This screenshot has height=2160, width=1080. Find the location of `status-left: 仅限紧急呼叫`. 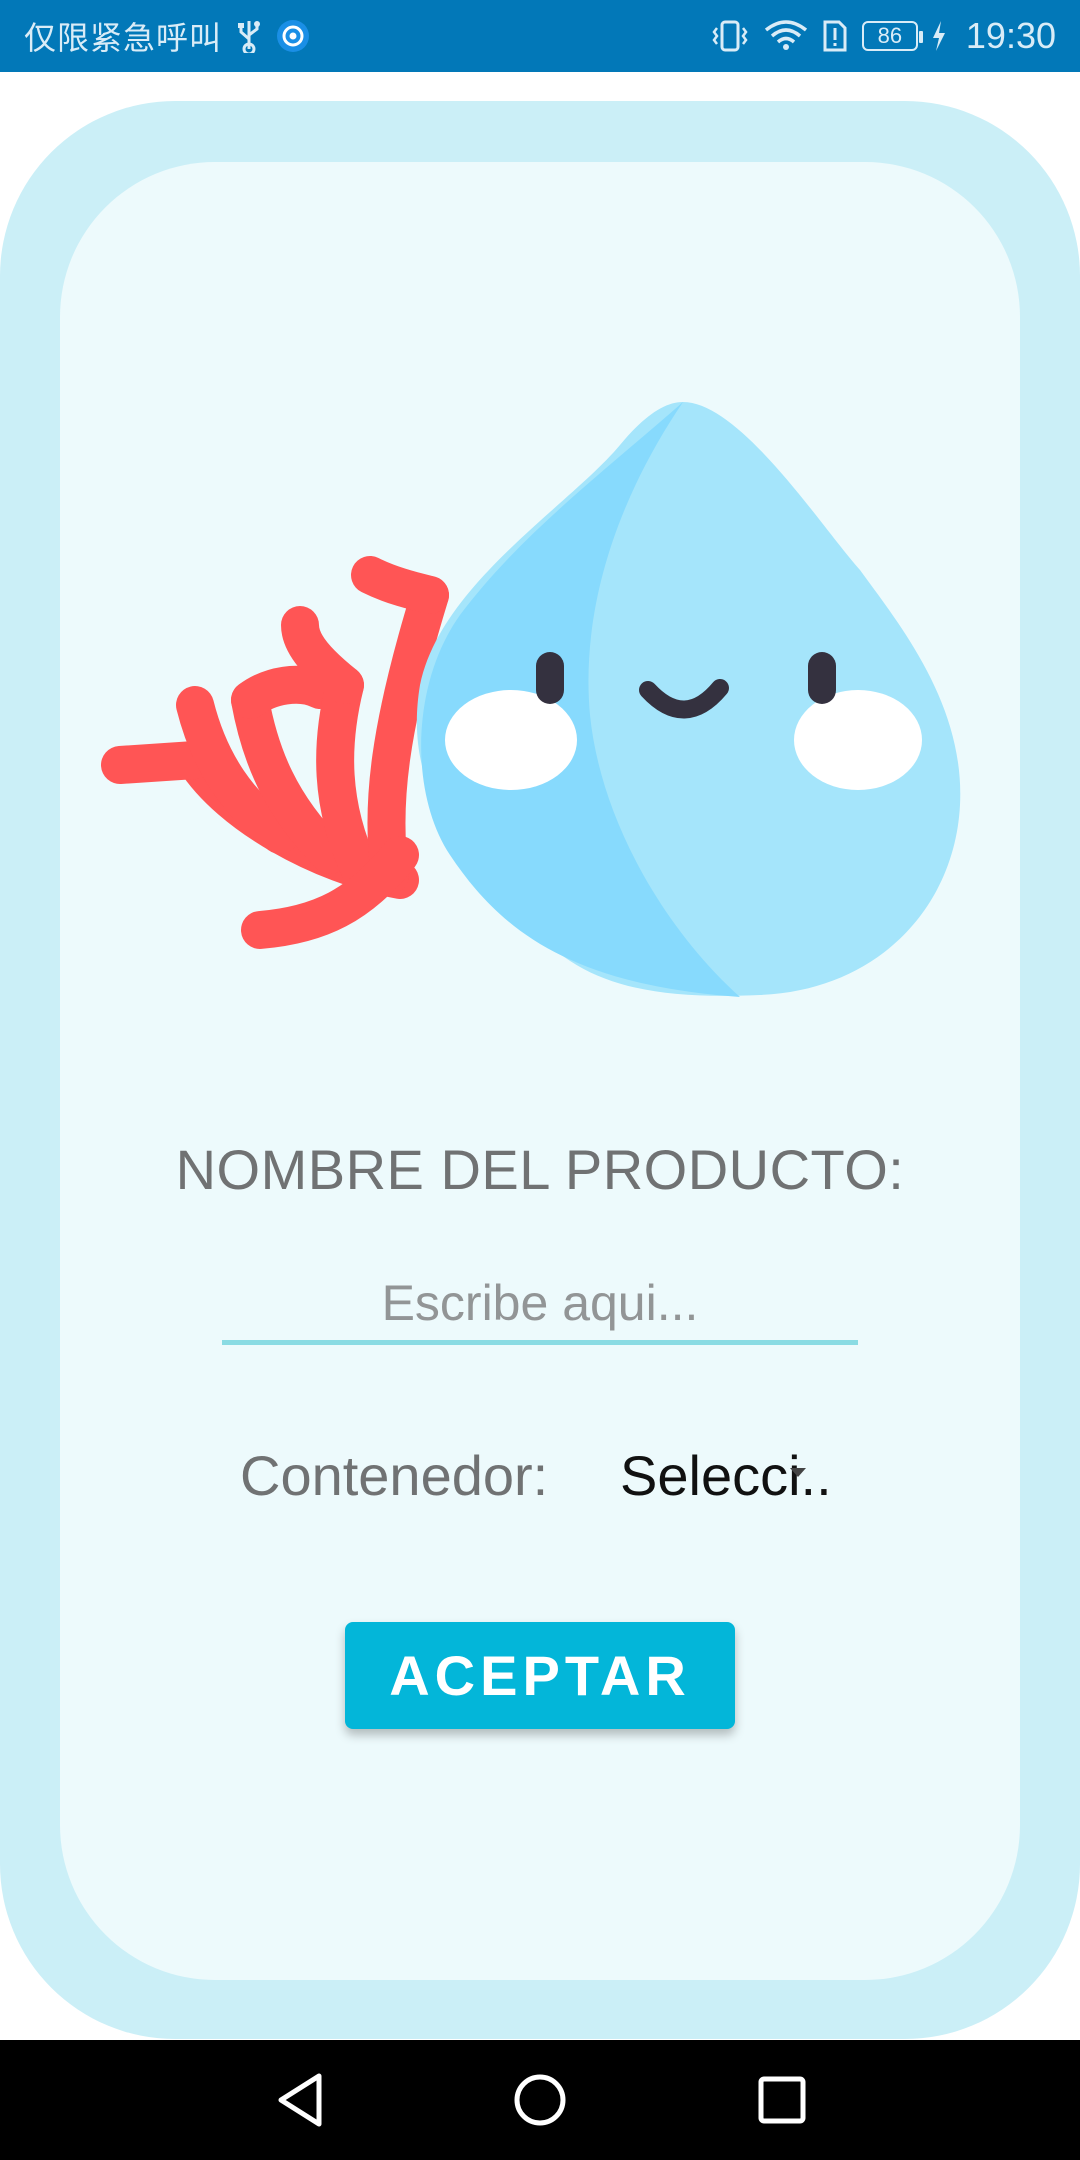

status-left: 仅限紧急呼叫 is located at coordinates (167, 36).